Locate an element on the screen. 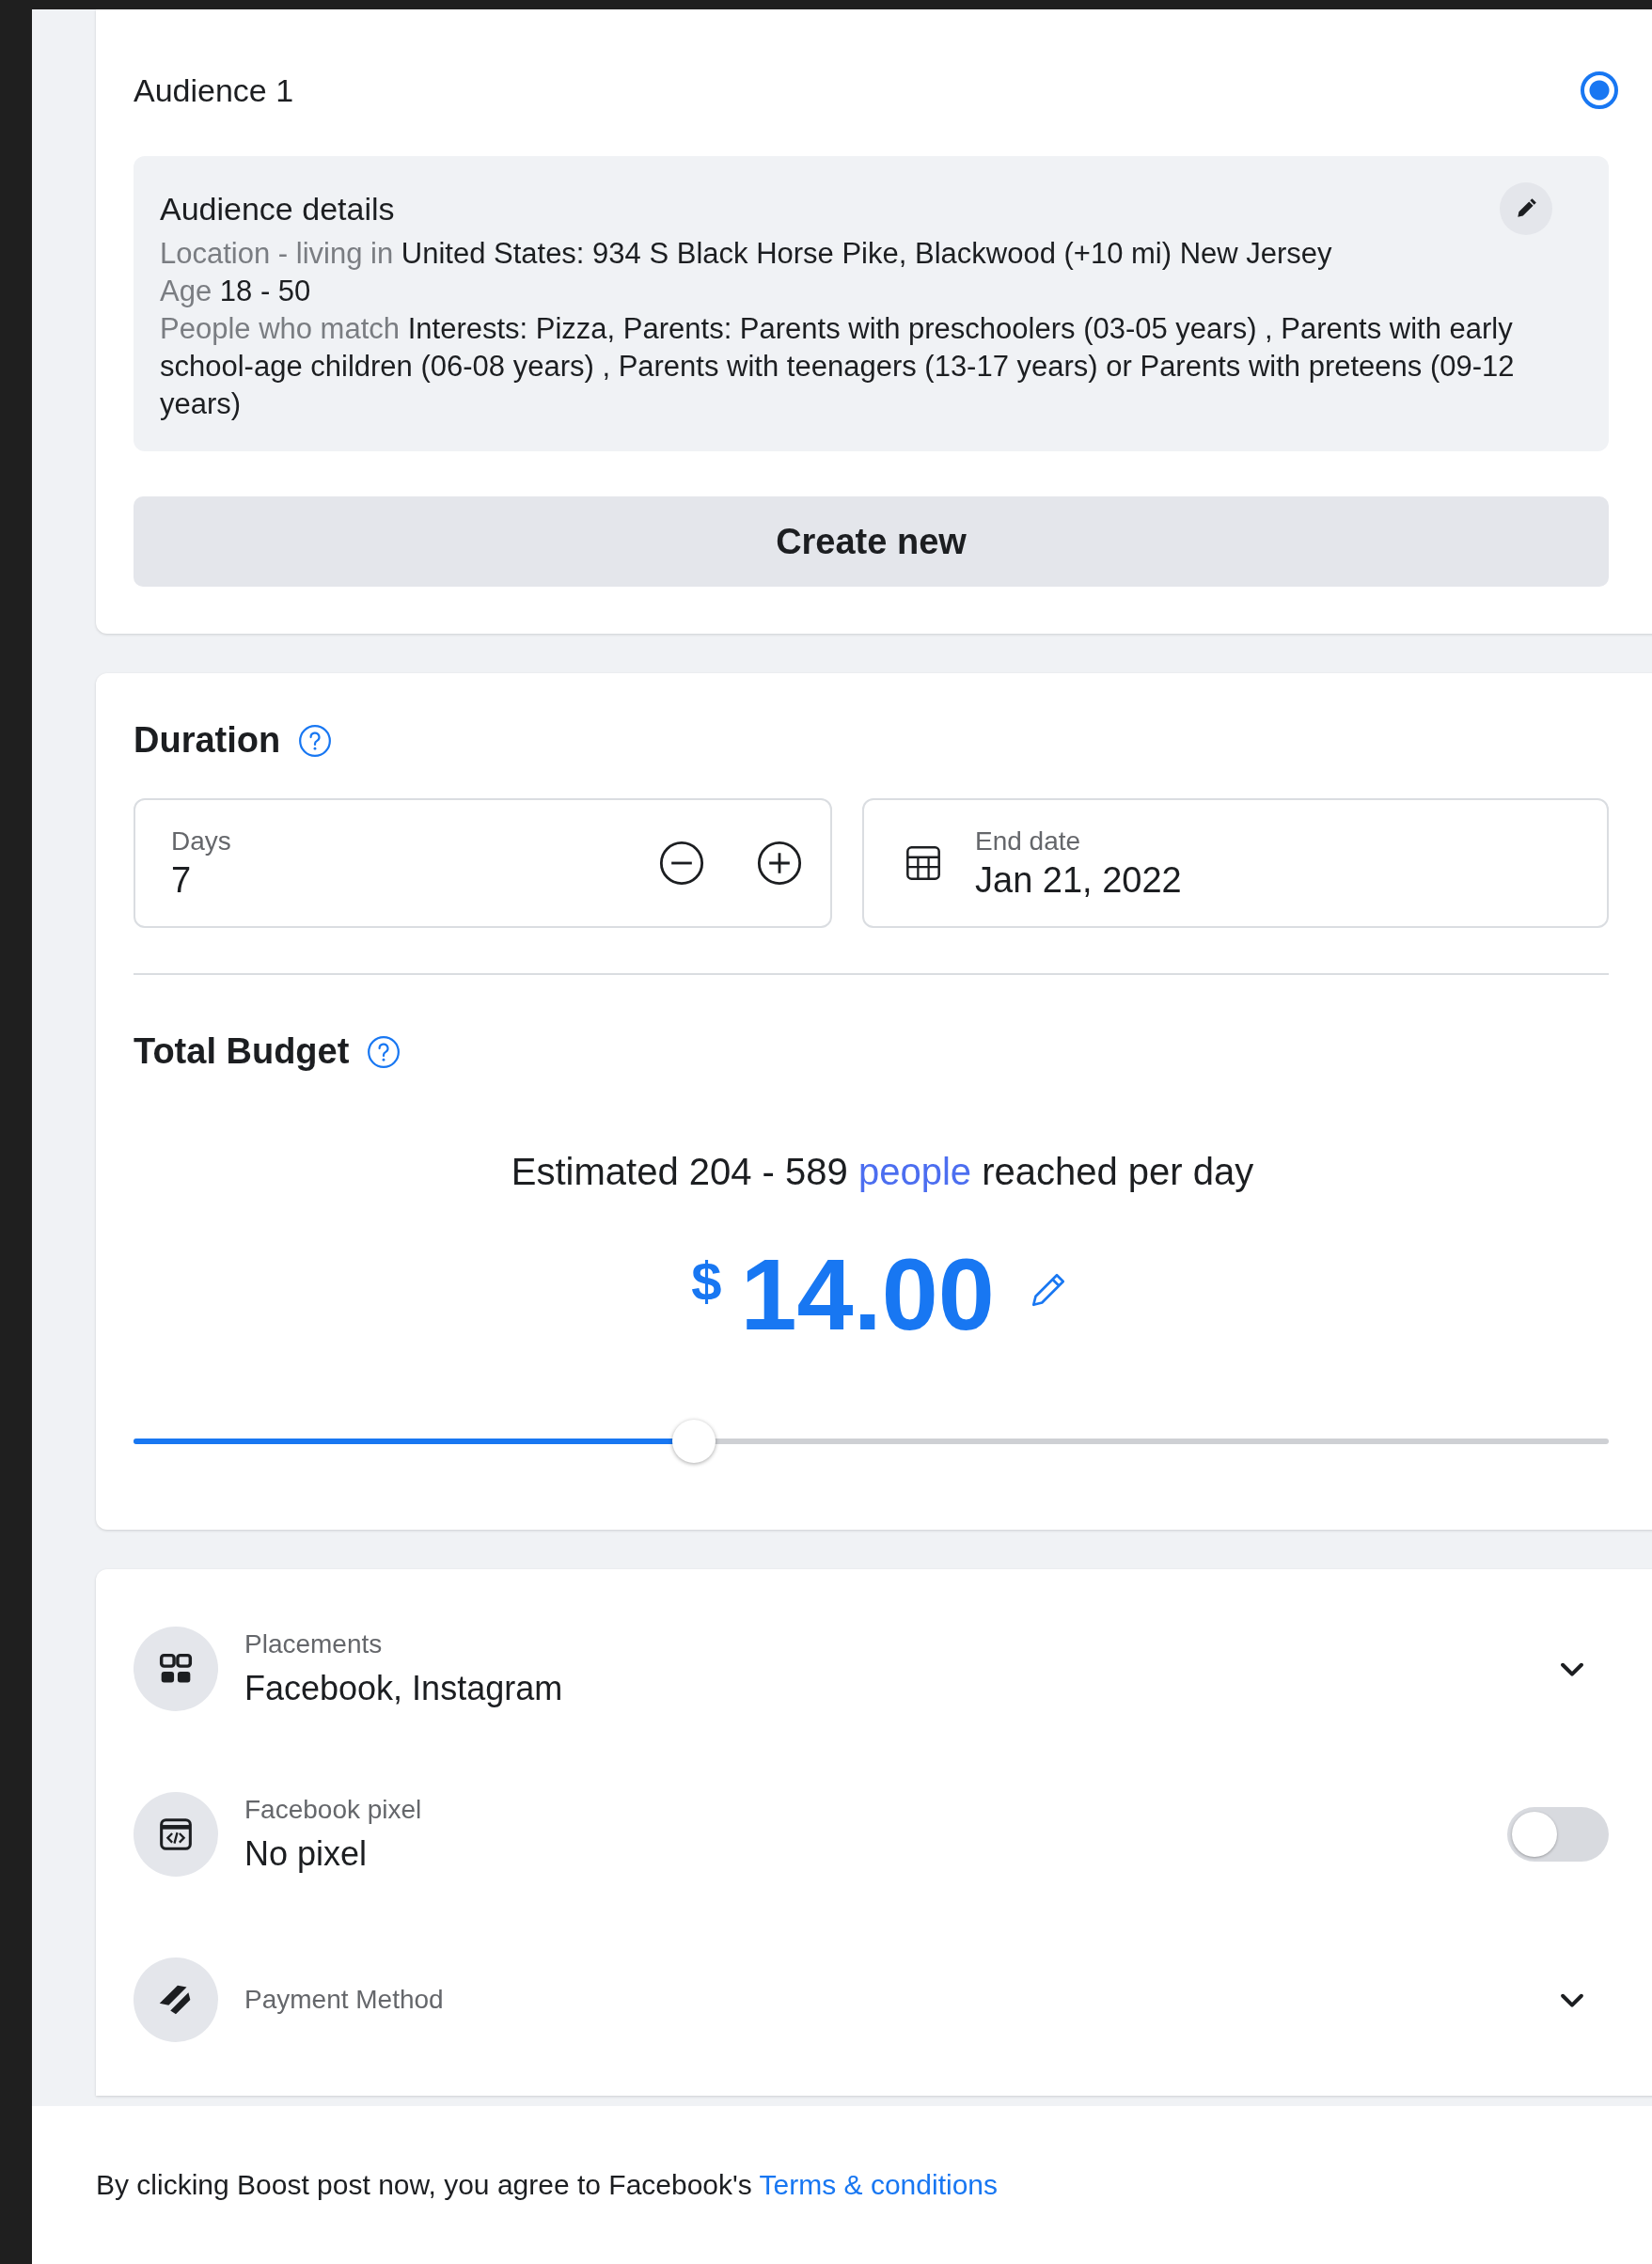 The width and height of the screenshot is (1652, 2264). people-link: people is located at coordinates (914, 1171).